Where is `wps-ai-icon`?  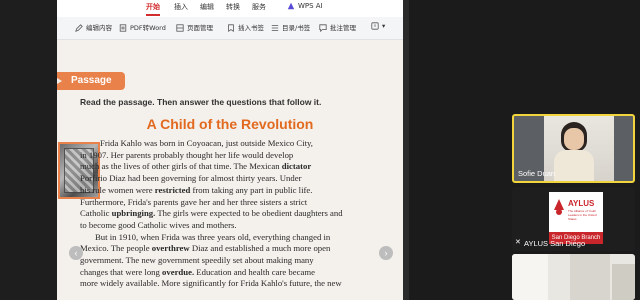 wps-ai-icon is located at coordinates (291, 6).